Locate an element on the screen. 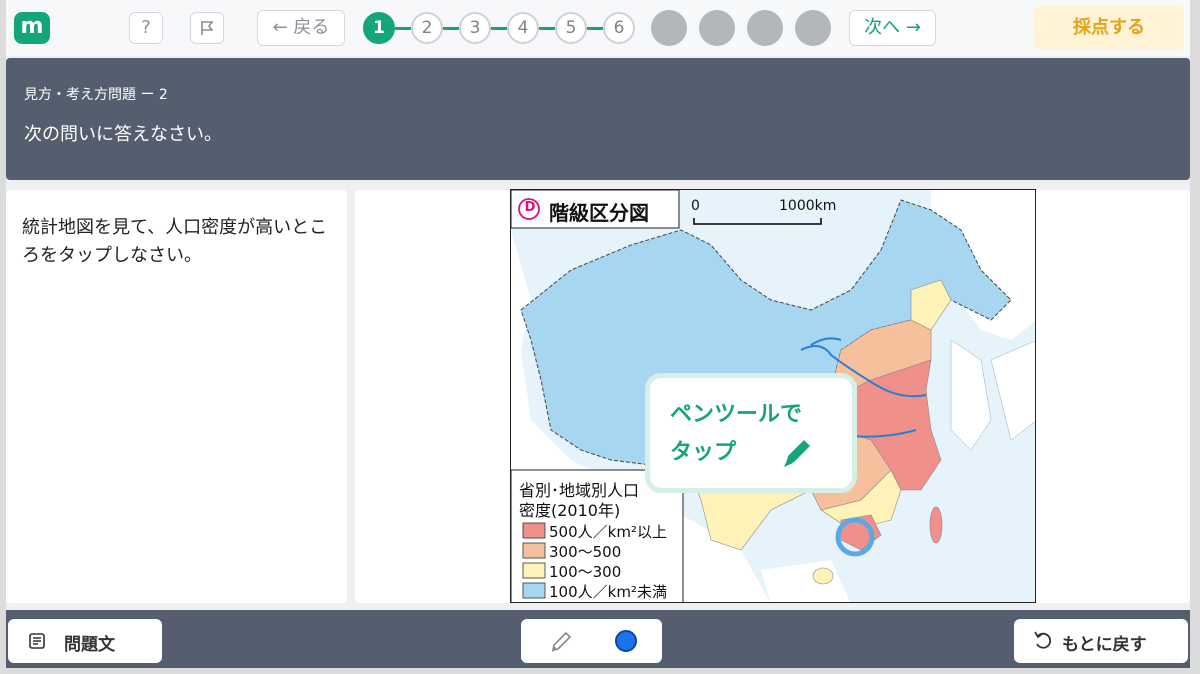 Image resolution: width=1200 pixels, height=674 pixels. drawing-tools is located at coordinates (591, 641).